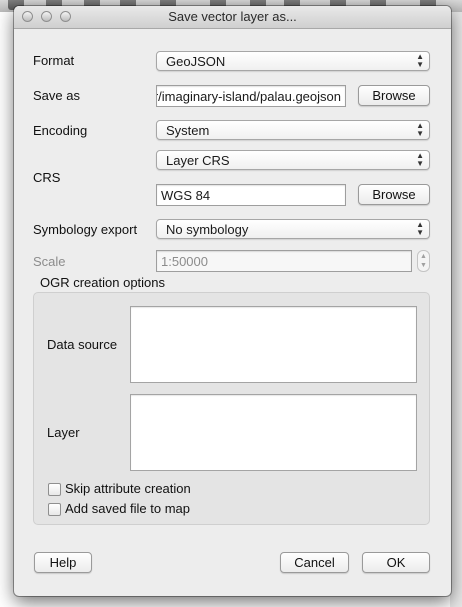 The image size is (462, 607). Describe the element at coordinates (63, 432) in the screenshot. I see `layer-label: Layer` at that location.